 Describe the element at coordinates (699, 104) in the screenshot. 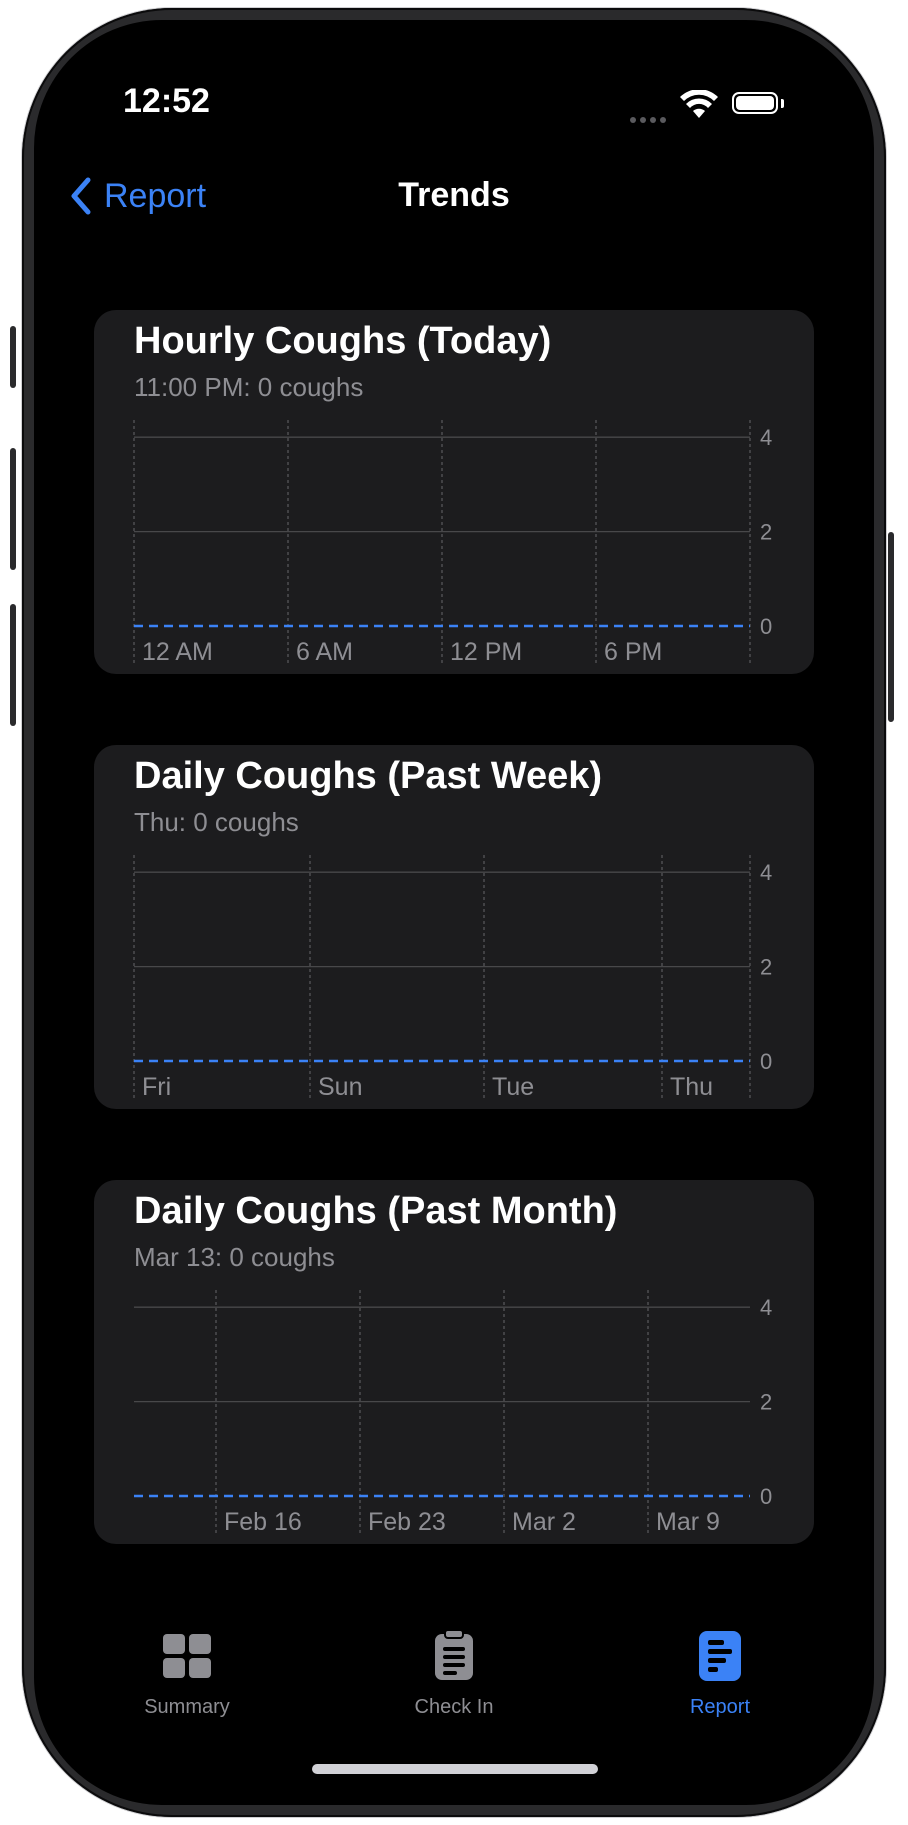

I see `wifi-icon` at that location.